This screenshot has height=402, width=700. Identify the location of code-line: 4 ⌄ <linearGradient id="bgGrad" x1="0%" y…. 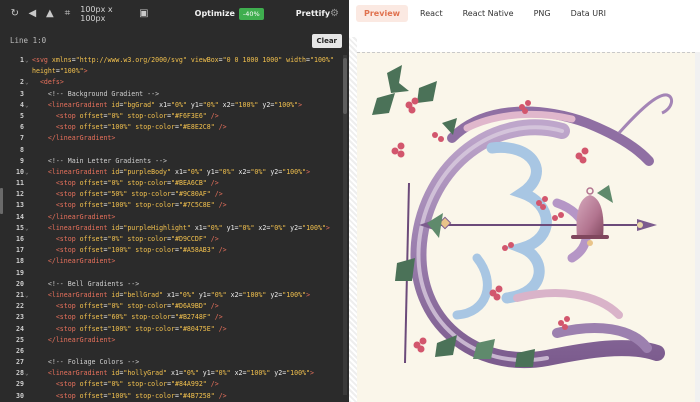
(174, 105).